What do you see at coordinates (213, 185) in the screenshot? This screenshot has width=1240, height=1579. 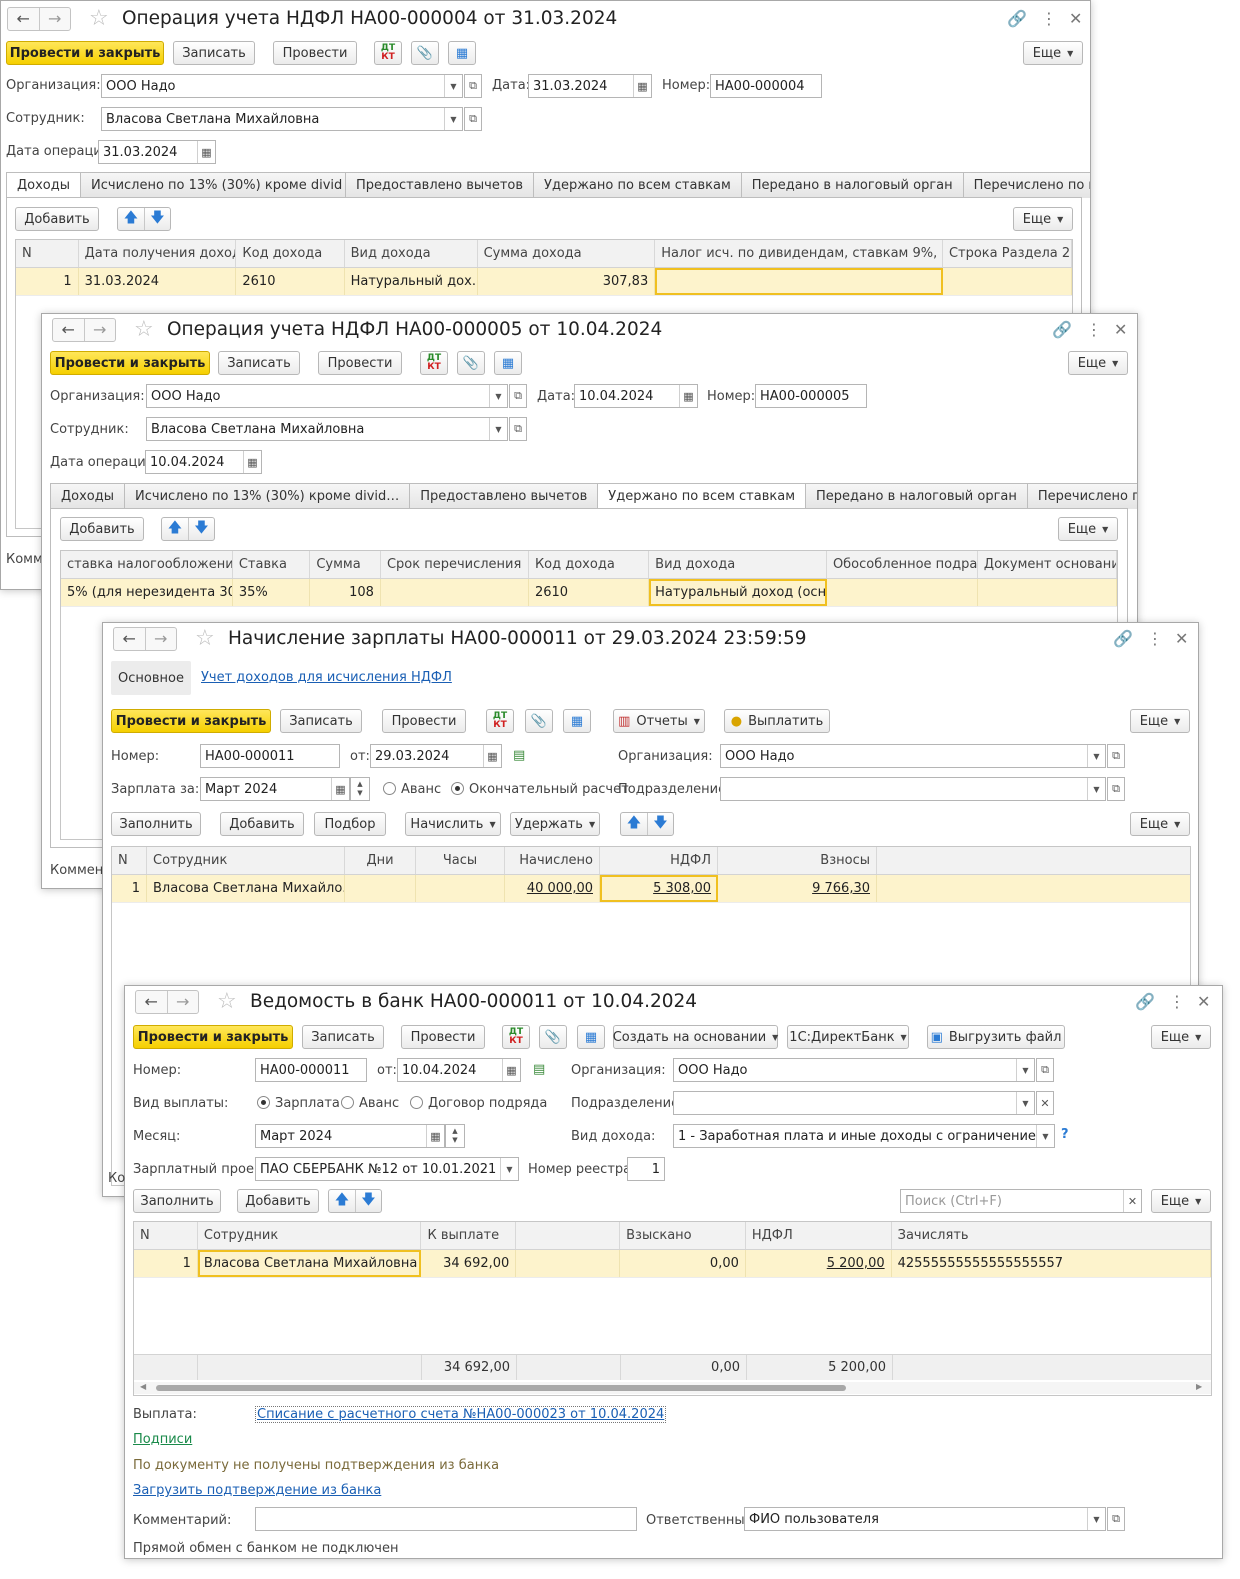 I see `tab-calculated: Исчислено по 13% (30%) кроме divid` at bounding box center [213, 185].